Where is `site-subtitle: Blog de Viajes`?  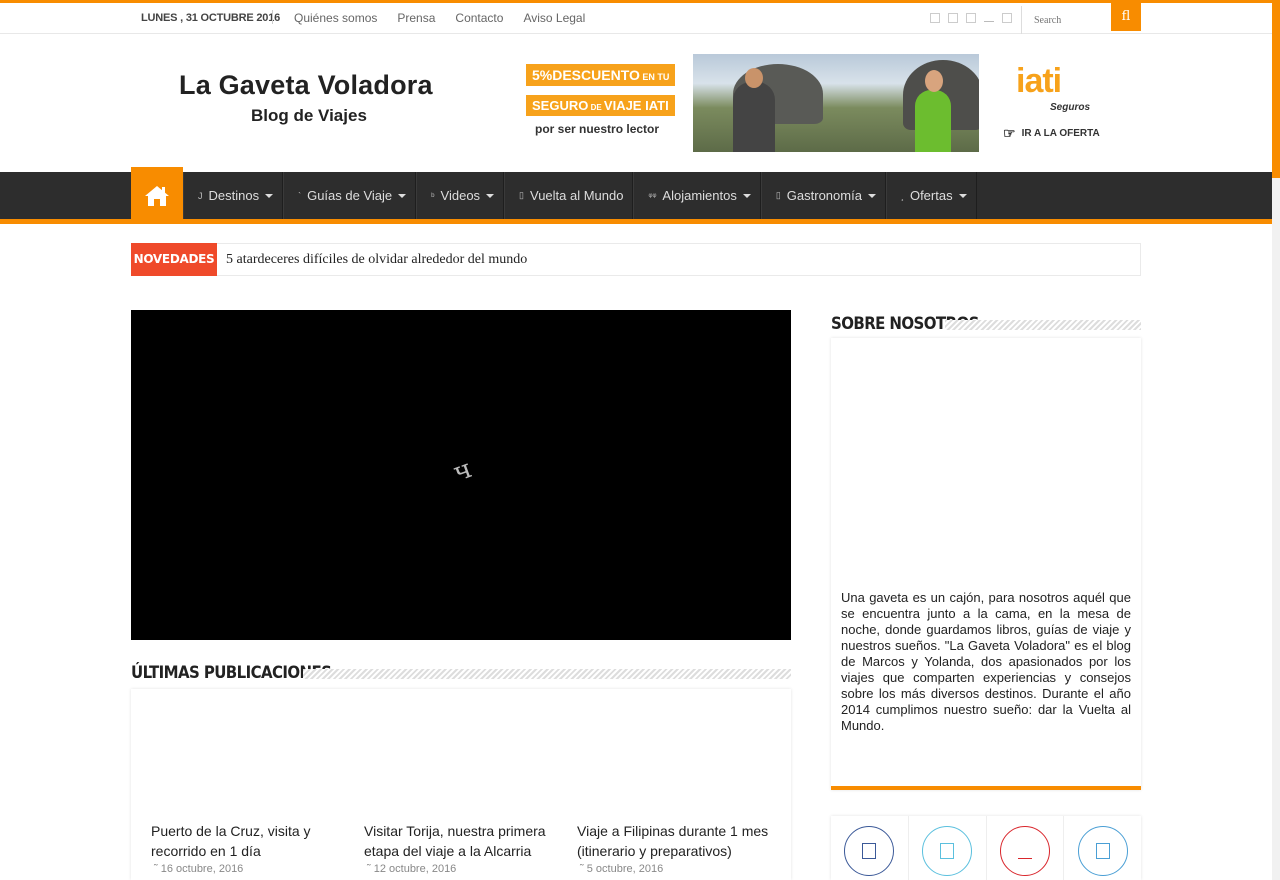
site-subtitle: Blog de Viajes is located at coordinates (309, 115).